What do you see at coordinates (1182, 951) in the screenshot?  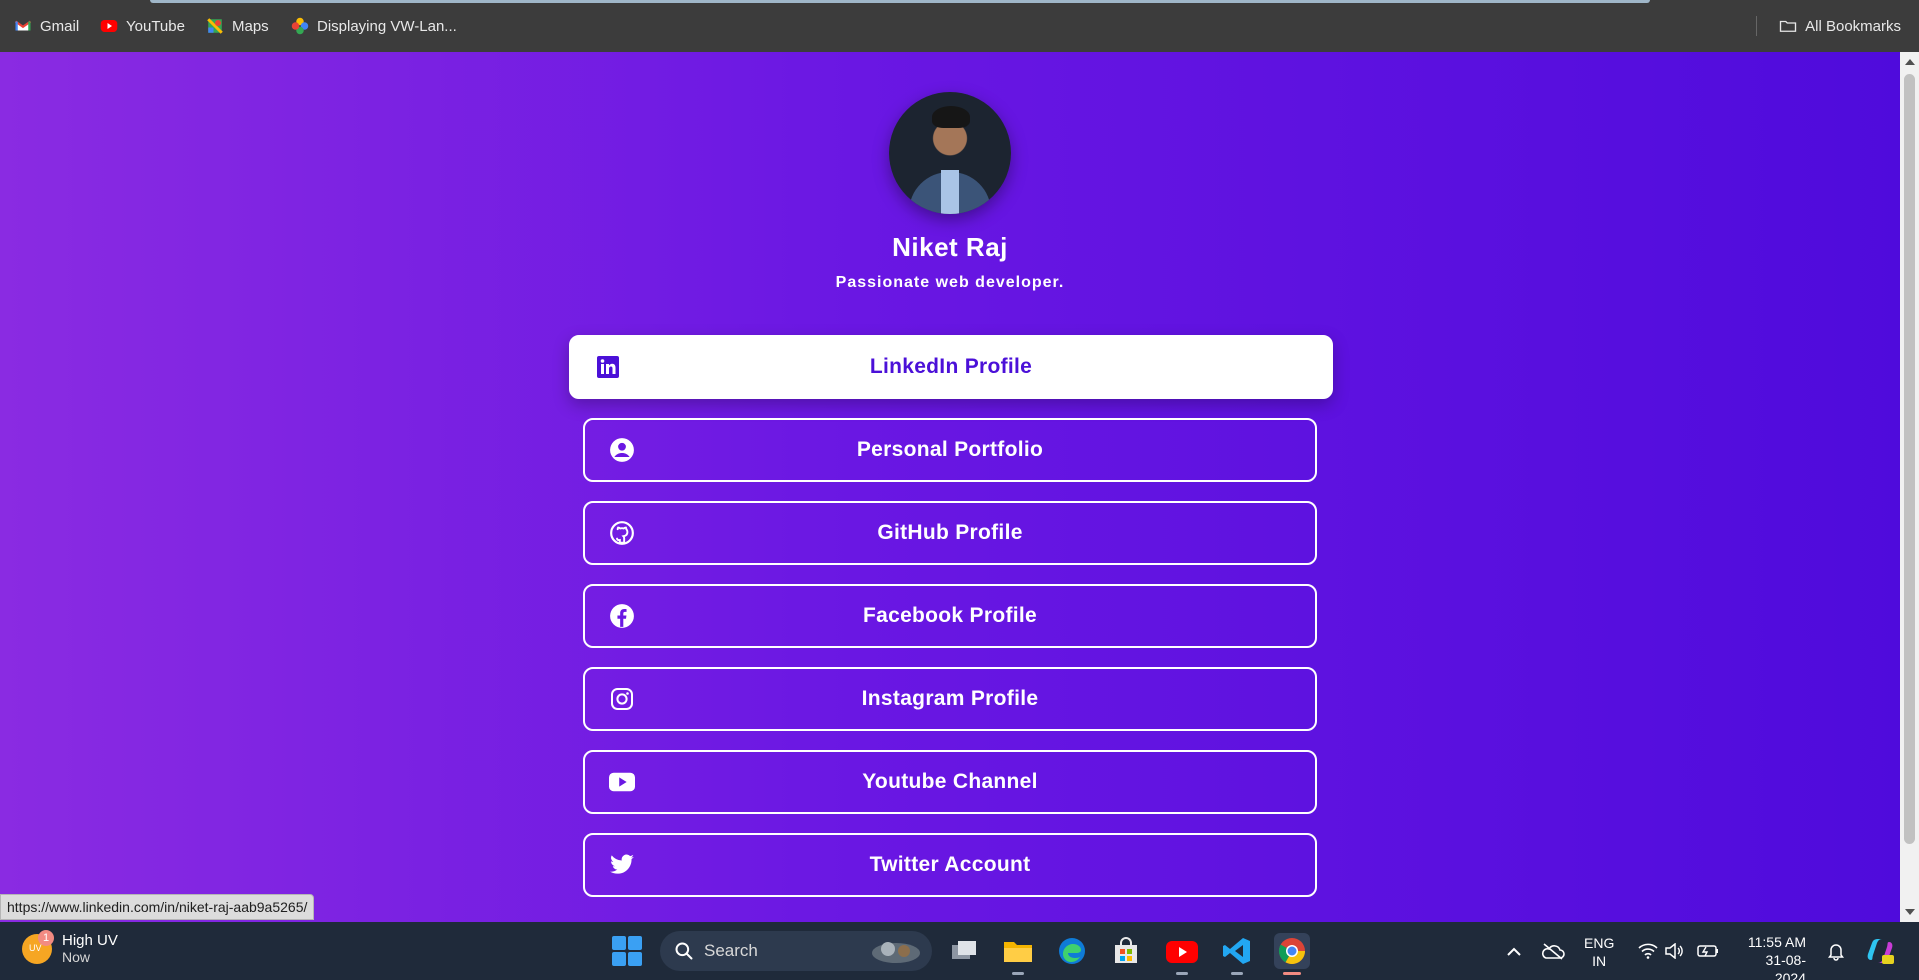 I see `youtube-app-icon` at bounding box center [1182, 951].